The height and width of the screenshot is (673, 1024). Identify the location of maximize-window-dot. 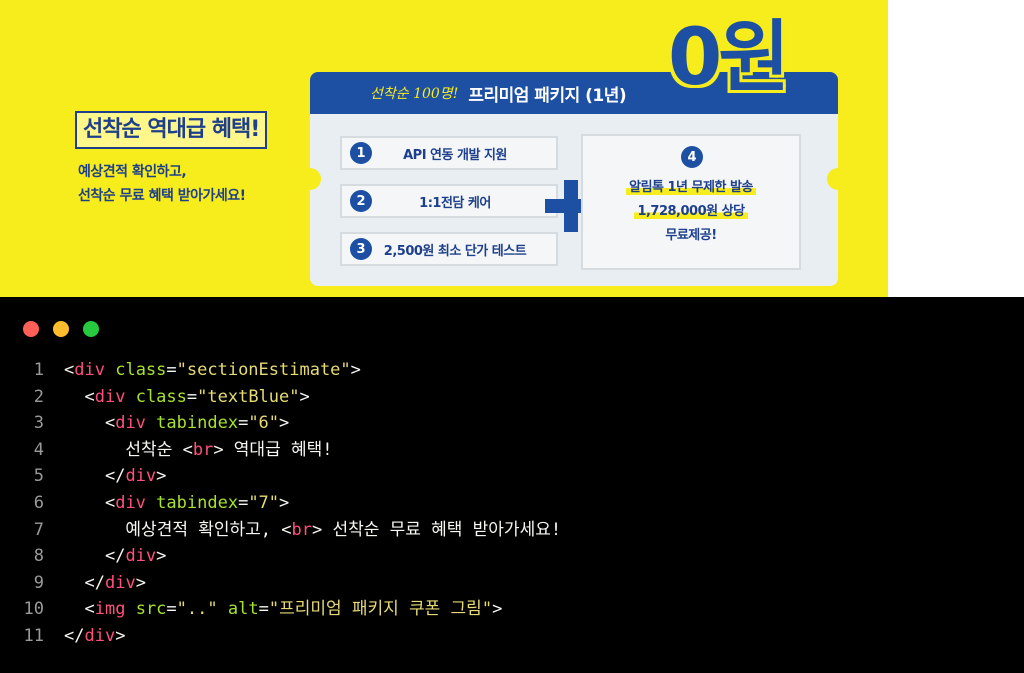
(91, 329).